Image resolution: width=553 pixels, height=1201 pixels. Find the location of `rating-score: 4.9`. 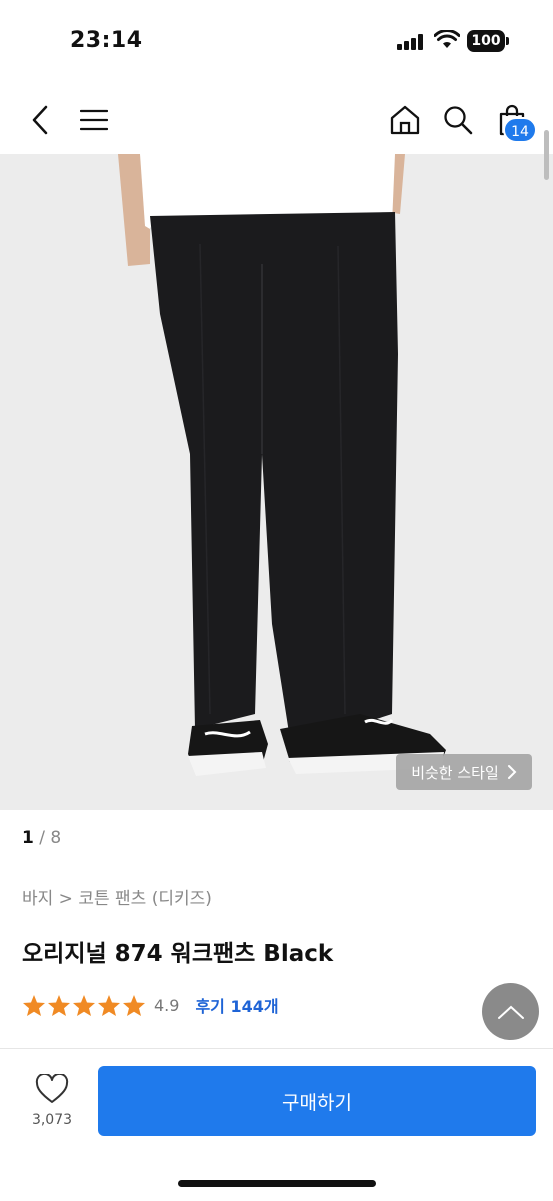

rating-score: 4.9 is located at coordinates (167, 1005).